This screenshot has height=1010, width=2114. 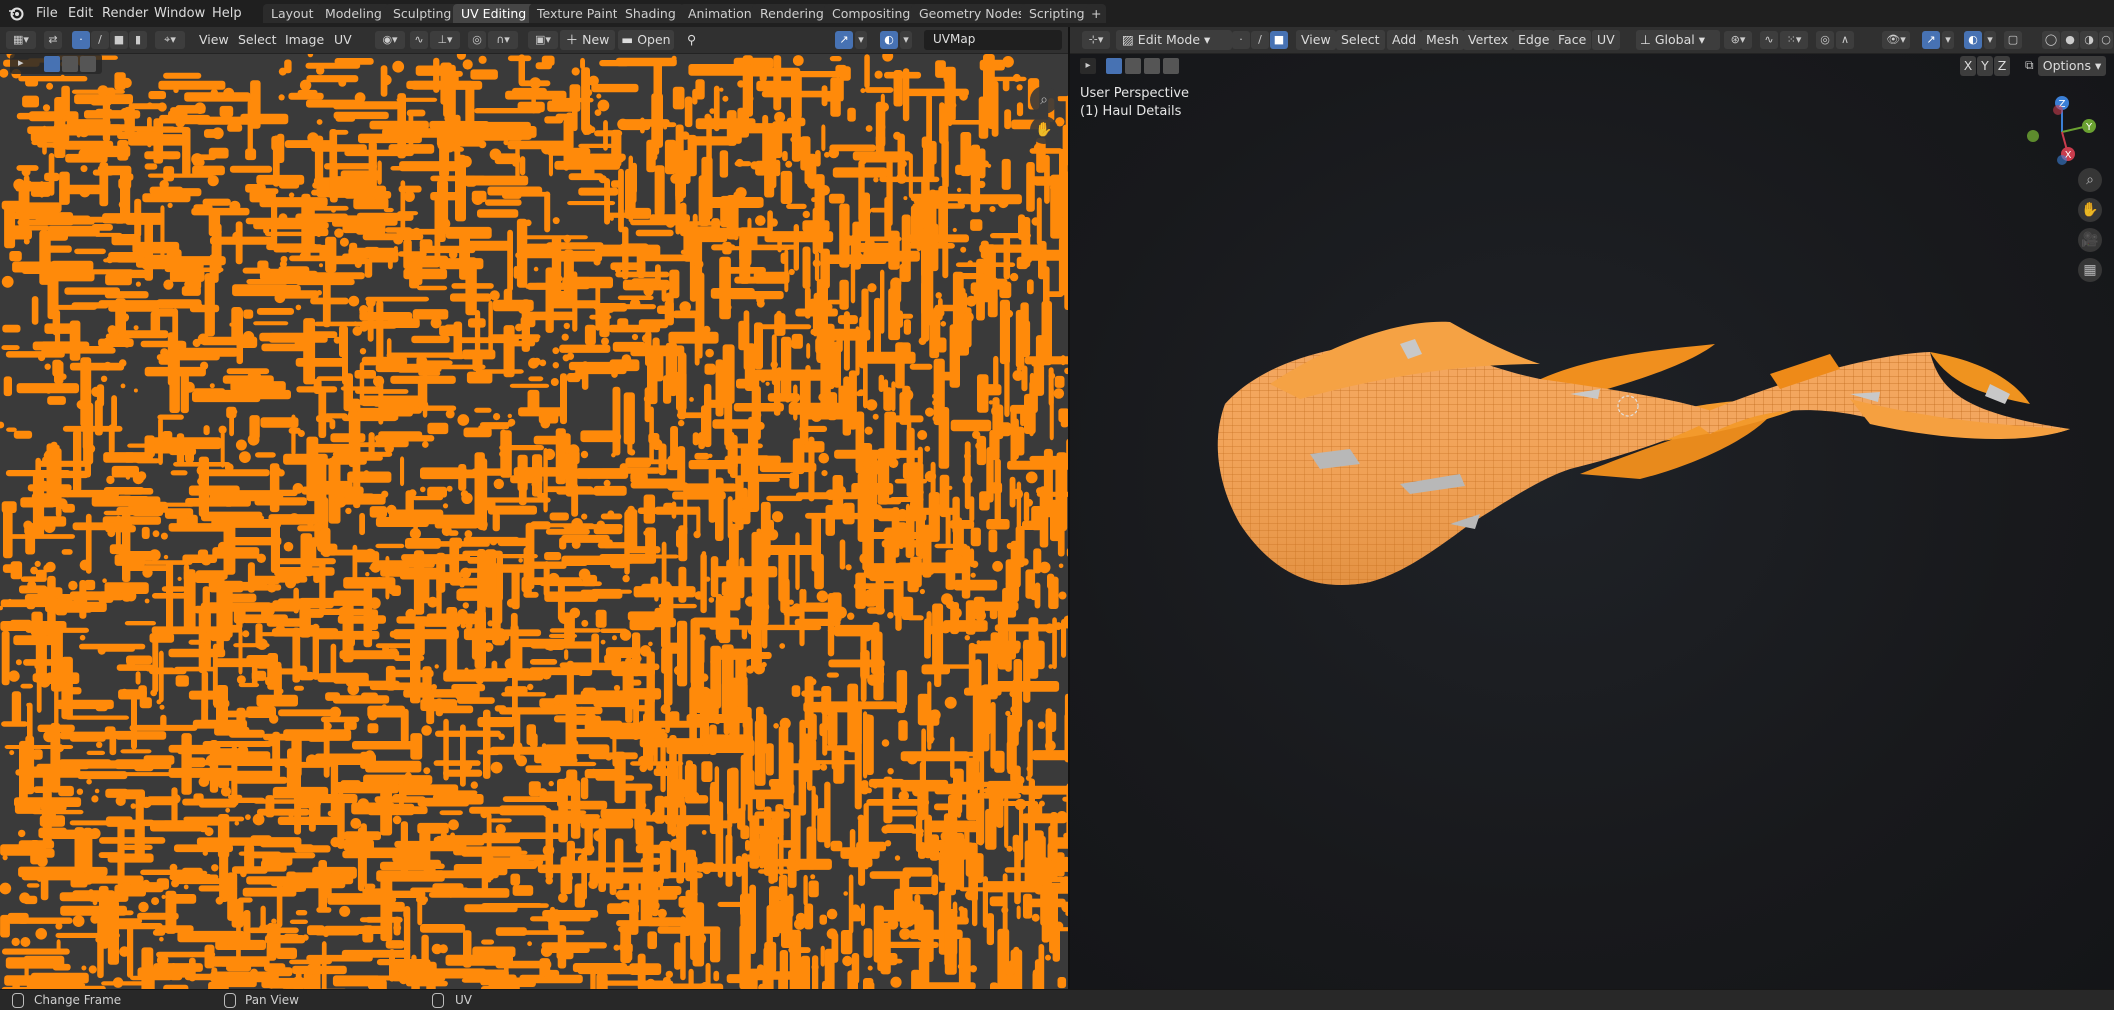 I want to click on image-browse-icon: ▣▾, so click(x=543, y=40).